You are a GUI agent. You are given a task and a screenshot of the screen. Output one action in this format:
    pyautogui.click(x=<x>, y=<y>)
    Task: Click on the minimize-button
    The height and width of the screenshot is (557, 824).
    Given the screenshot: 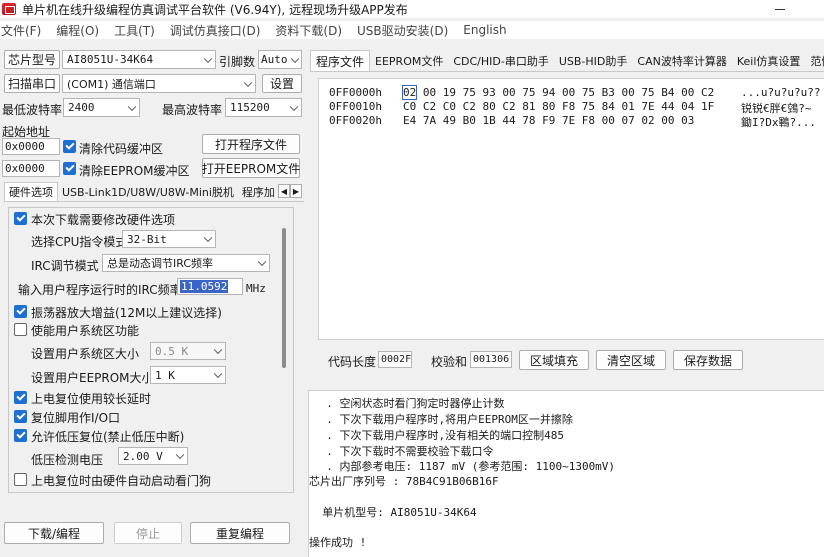 What is the action you would take?
    pyautogui.click(x=780, y=9)
    